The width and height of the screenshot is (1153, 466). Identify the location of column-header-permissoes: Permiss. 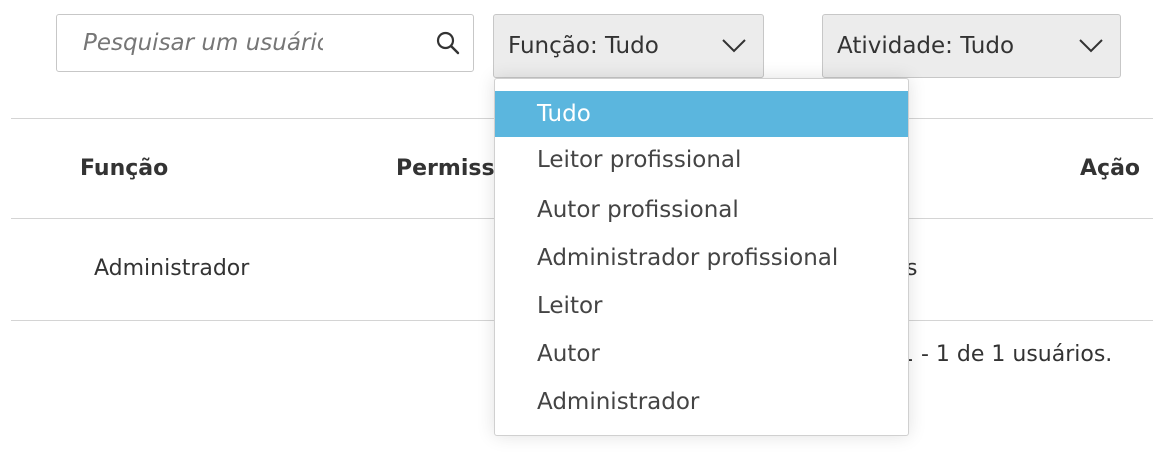
(445, 168).